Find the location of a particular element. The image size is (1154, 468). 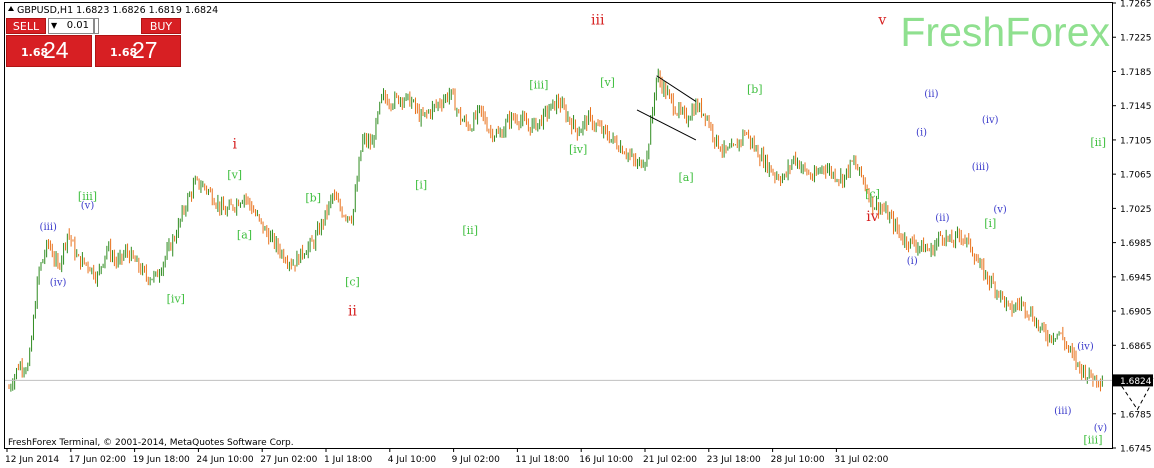

sell-price: 1.68 24 is located at coordinates (49, 51).